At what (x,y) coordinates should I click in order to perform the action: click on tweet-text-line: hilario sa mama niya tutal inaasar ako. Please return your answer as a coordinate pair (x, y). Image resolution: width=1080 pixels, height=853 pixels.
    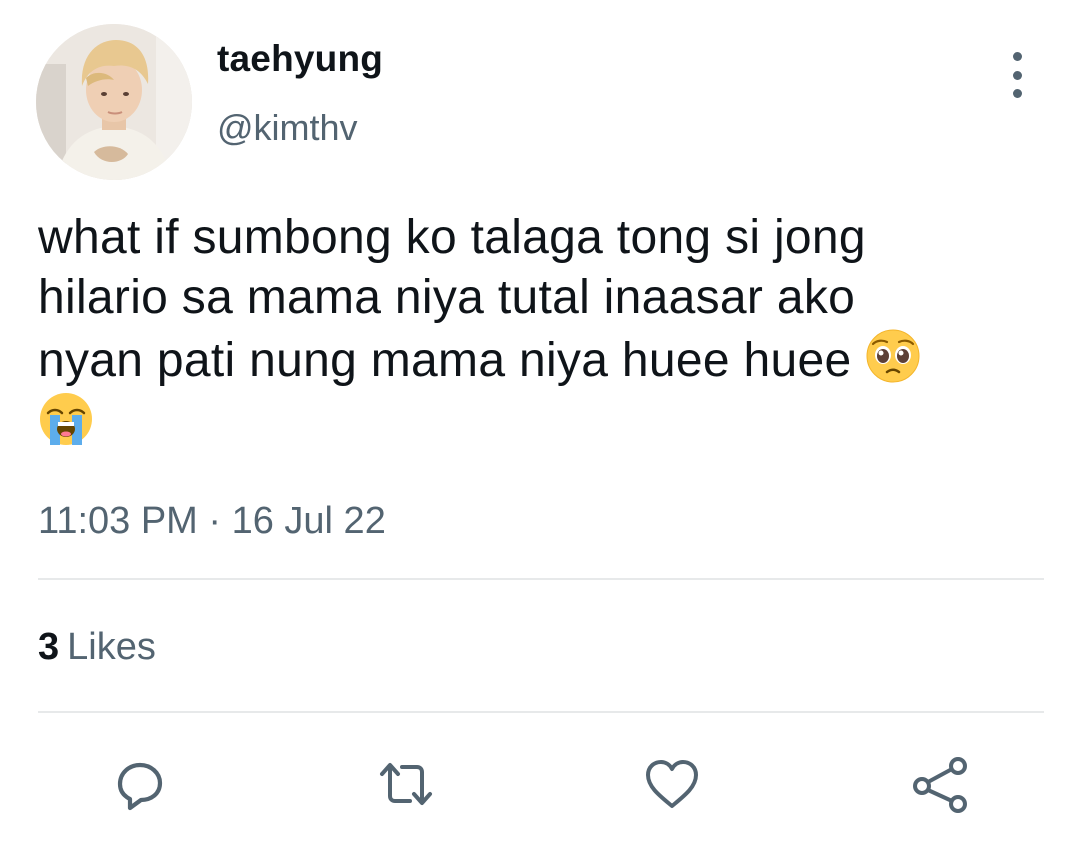
    Looking at the image, I should click on (447, 297).